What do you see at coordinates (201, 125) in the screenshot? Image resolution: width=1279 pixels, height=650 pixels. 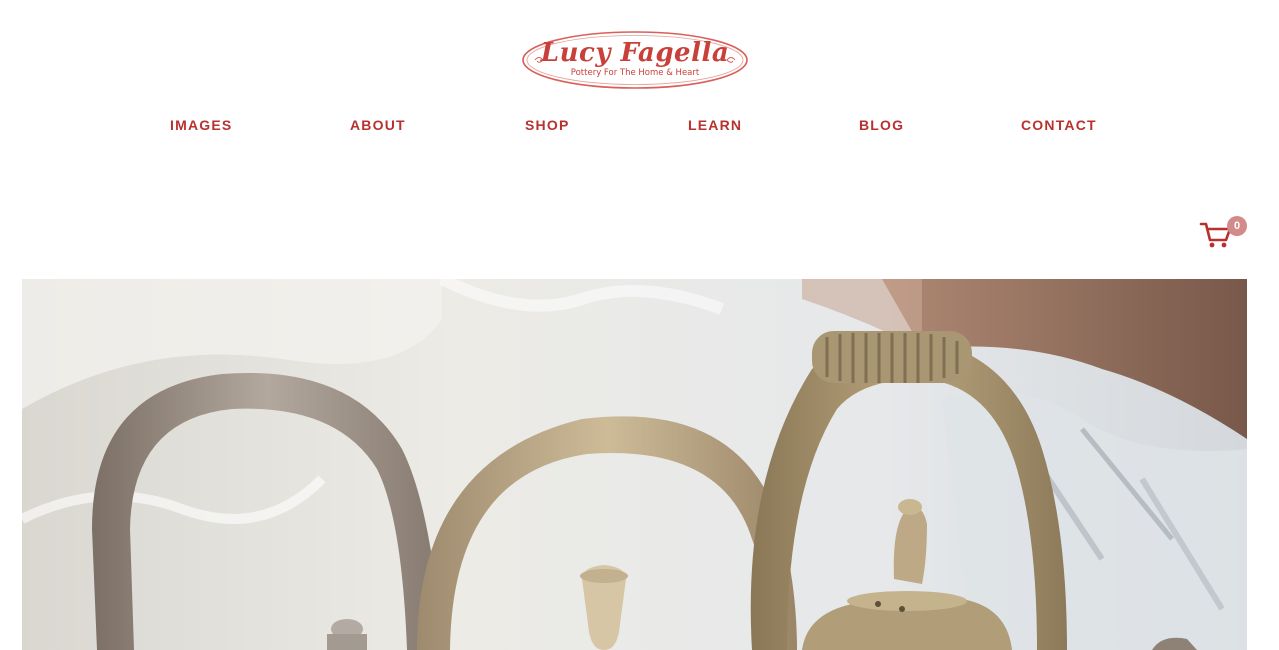 I see `nav-item-images: IMAGES` at bounding box center [201, 125].